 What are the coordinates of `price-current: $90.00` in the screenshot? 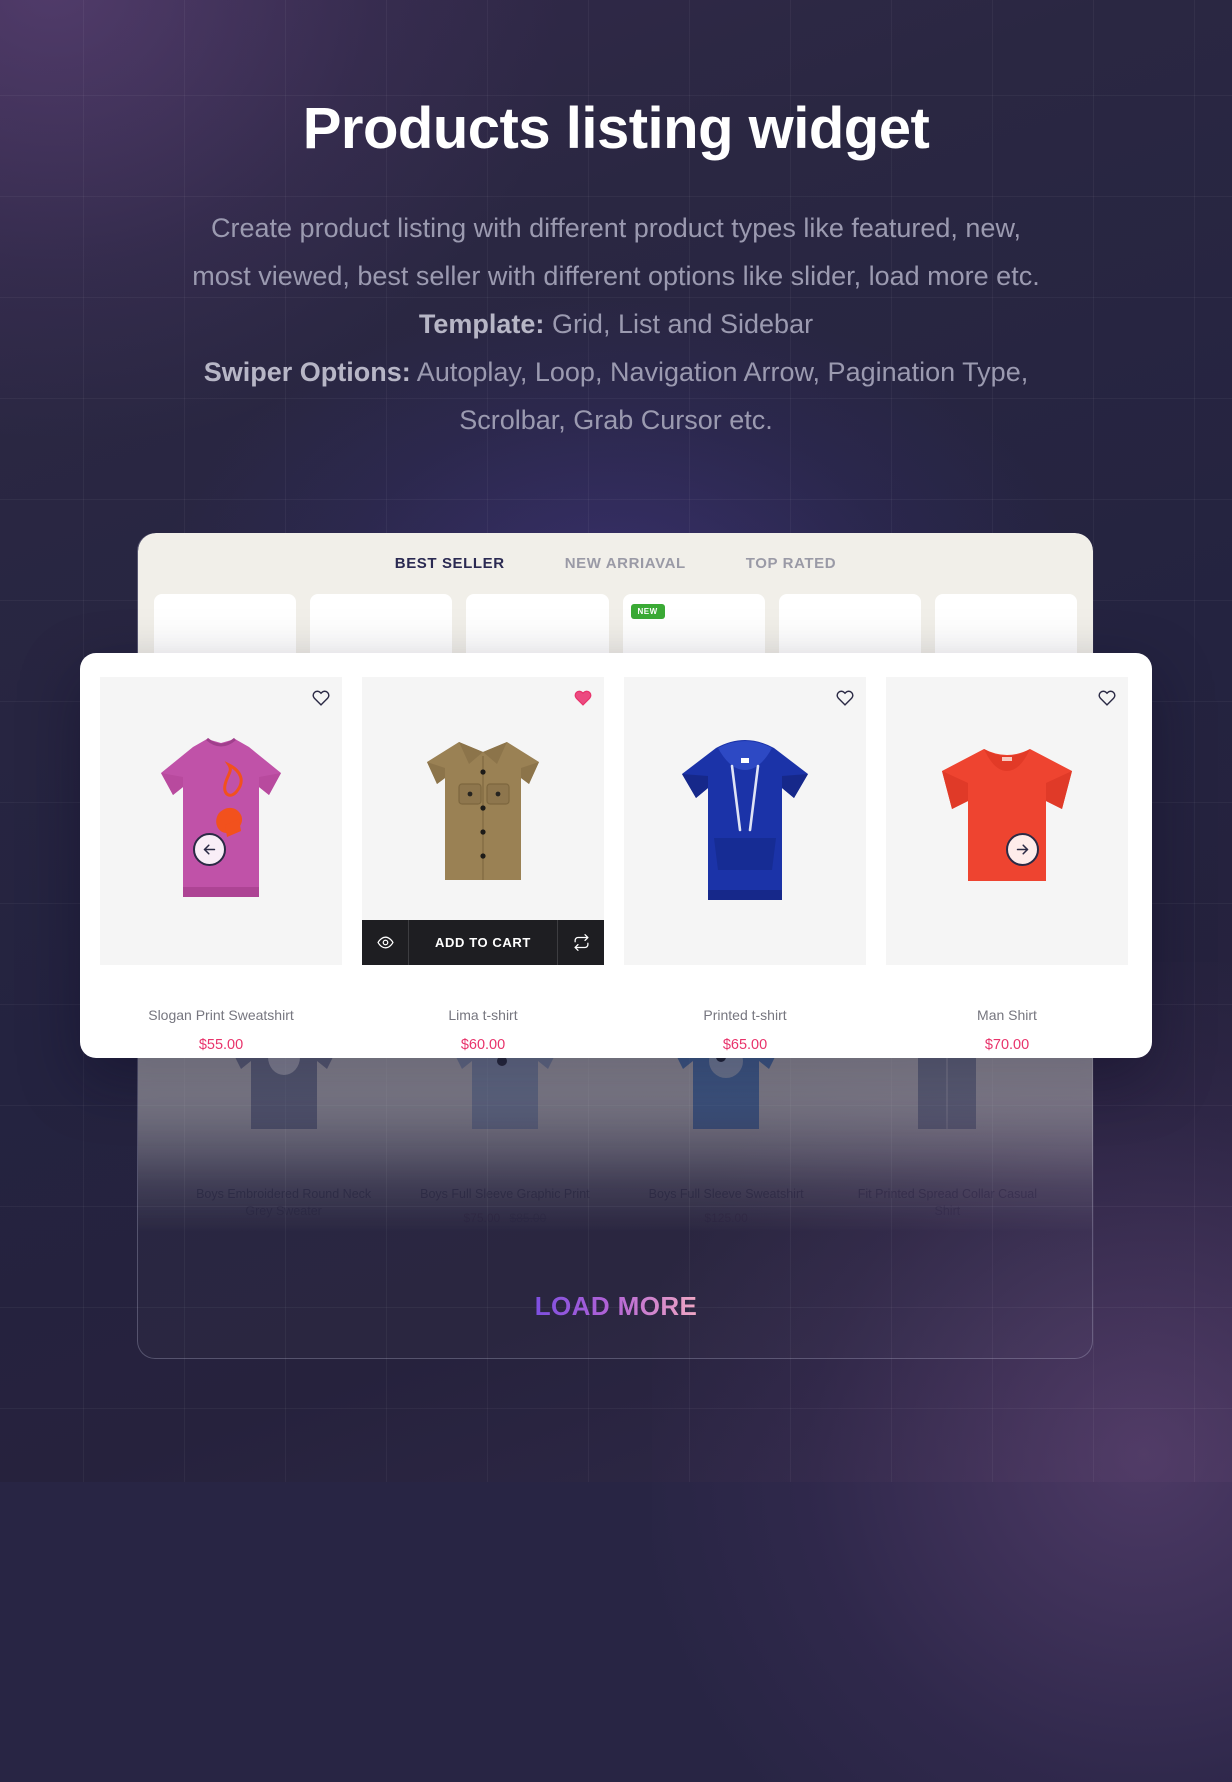 It's located at (257, 1230).